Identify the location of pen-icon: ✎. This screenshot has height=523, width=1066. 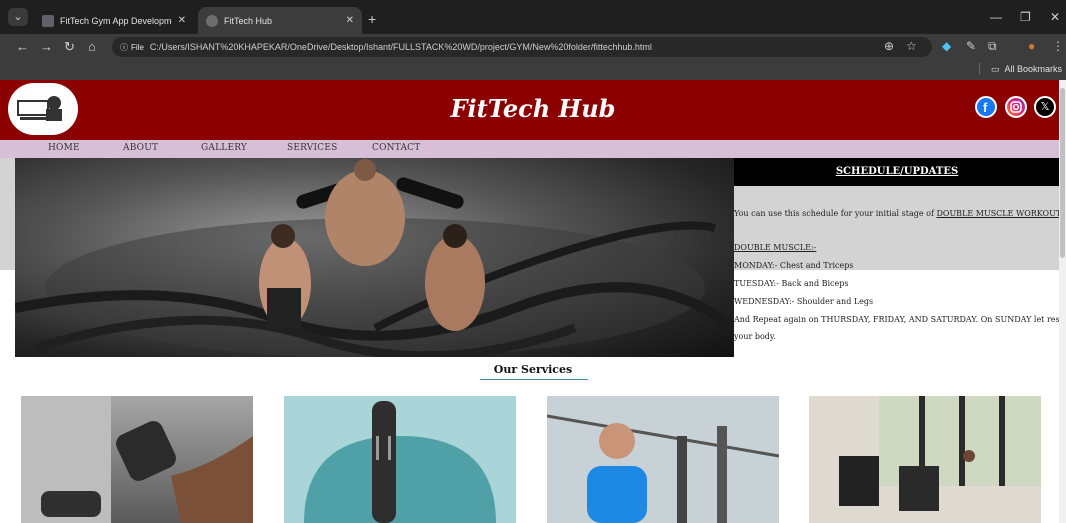
(971, 46).